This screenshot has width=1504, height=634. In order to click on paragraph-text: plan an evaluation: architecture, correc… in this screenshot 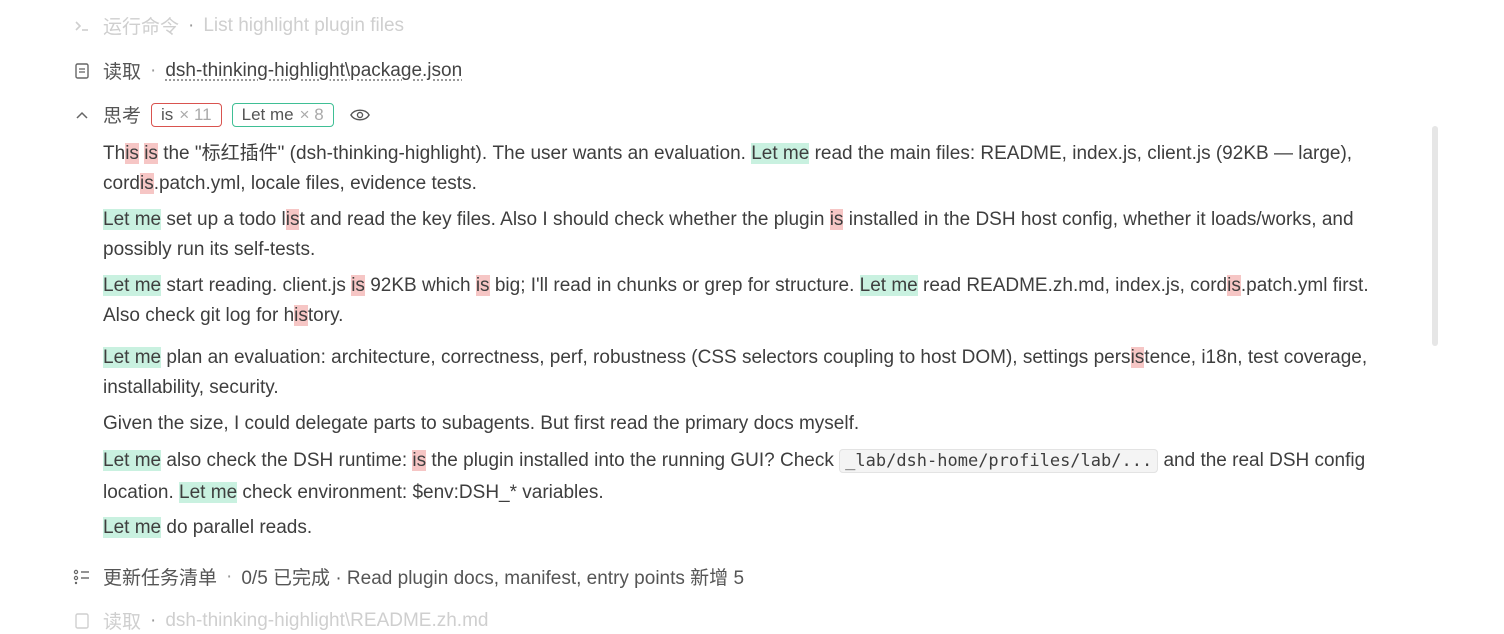, I will do `click(646, 357)`.